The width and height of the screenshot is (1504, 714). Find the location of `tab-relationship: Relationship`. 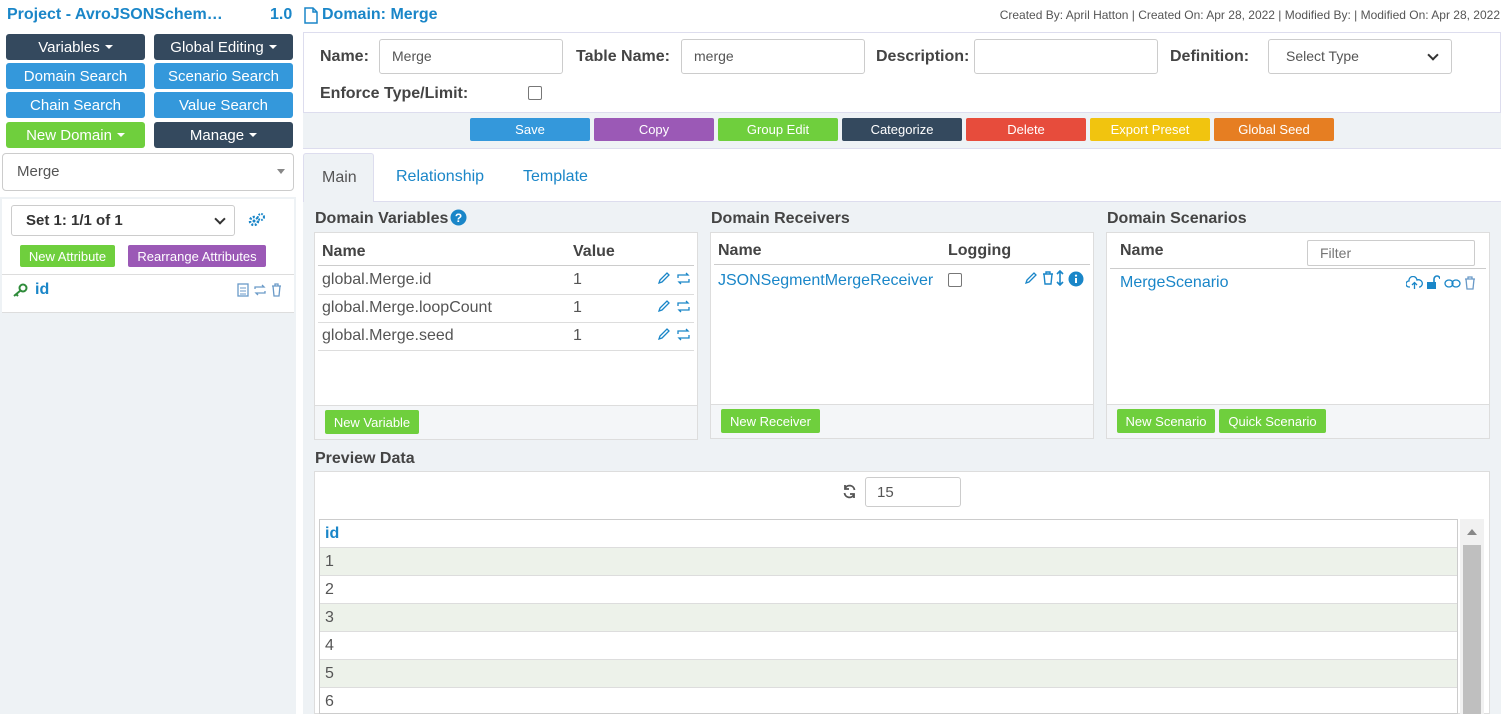

tab-relationship: Relationship is located at coordinates (440, 178).